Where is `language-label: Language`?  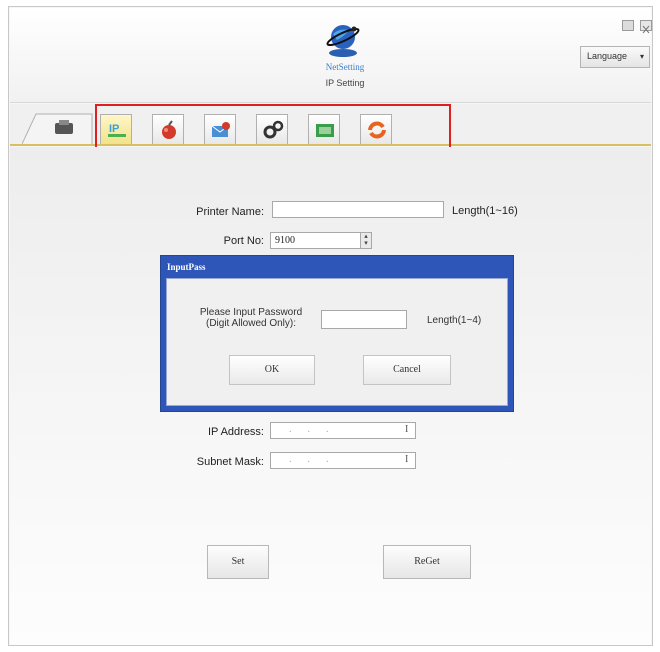
language-label: Language is located at coordinates (607, 56).